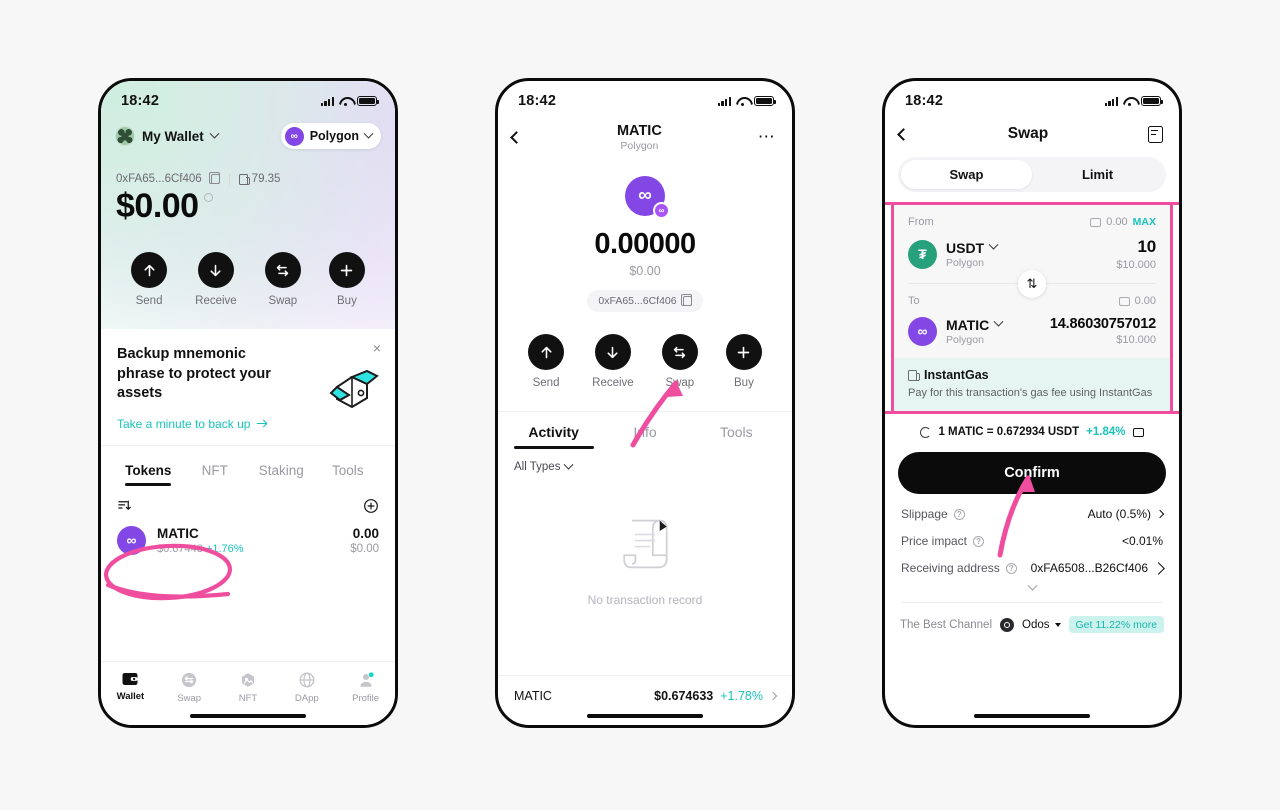 Image resolution: width=1280 pixels, height=810 pixels. I want to click on swap-direction-button: ⇅, so click(1032, 284).